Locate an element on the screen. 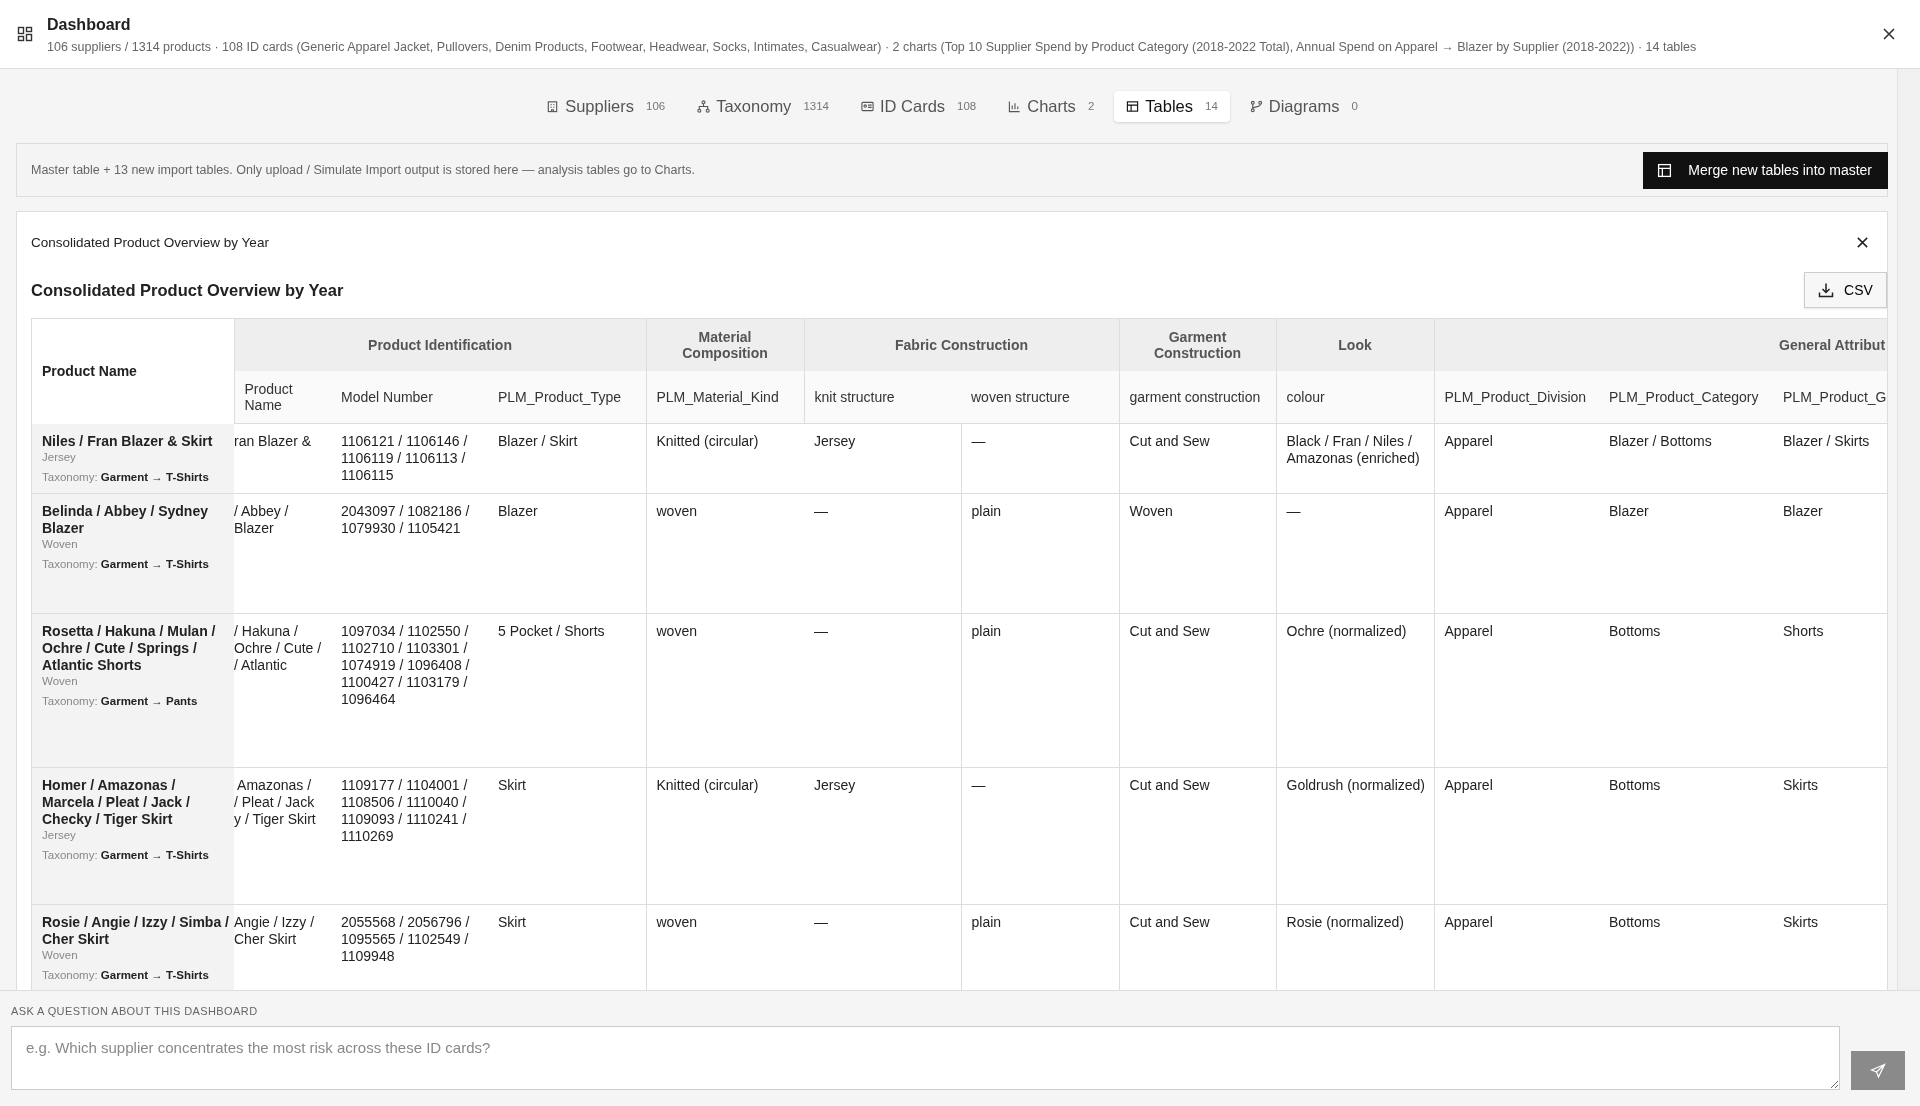  table-cell: 1097034 / 1102550 / 1102710 / 1103301 / 1074919 / 1096408 / 1100427 / 1103179 / 1096464 is located at coordinates (405, 665).